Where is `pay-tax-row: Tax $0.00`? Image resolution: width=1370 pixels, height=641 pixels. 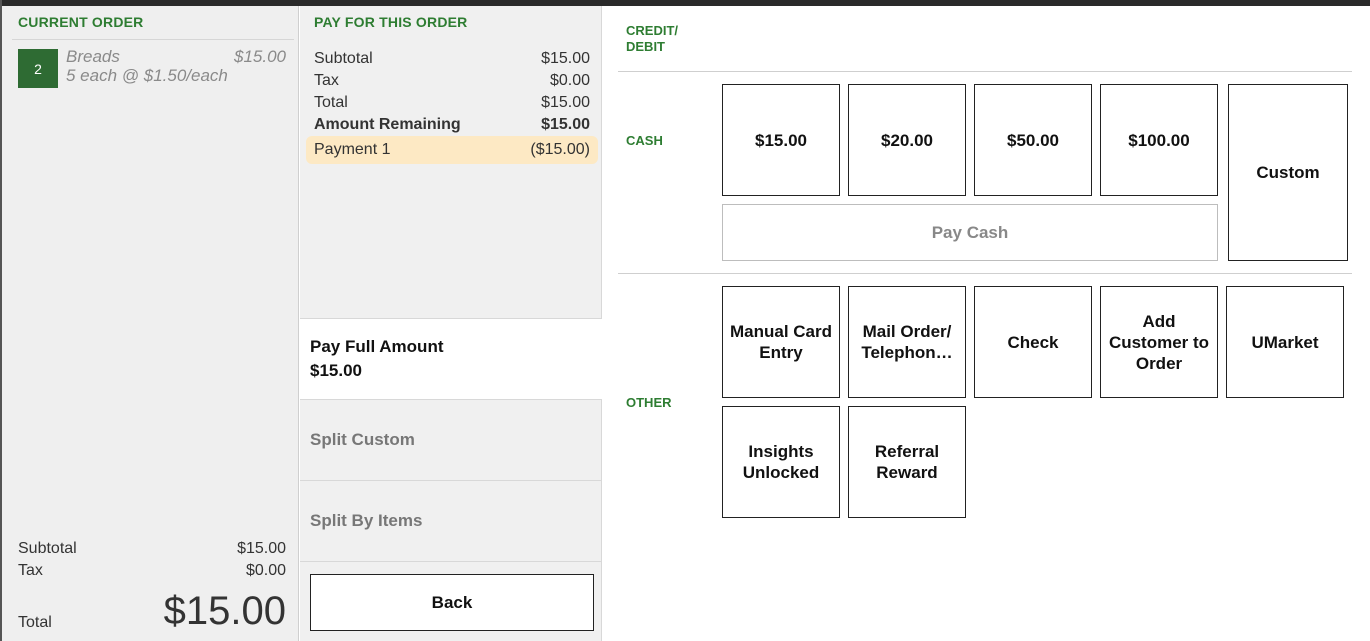
pay-tax-row: Tax $0.00 is located at coordinates (452, 81).